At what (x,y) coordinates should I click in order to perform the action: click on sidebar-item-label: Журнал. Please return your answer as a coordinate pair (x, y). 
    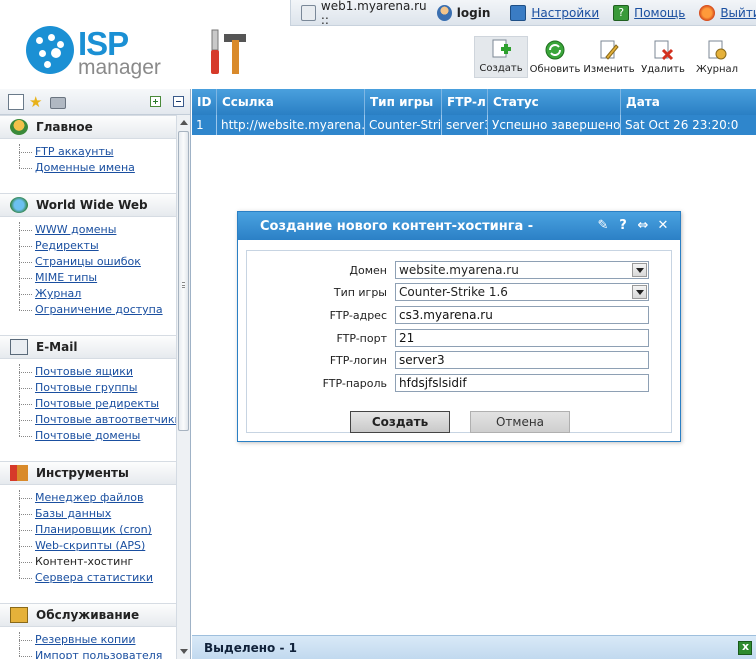
    Looking at the image, I should click on (58, 293).